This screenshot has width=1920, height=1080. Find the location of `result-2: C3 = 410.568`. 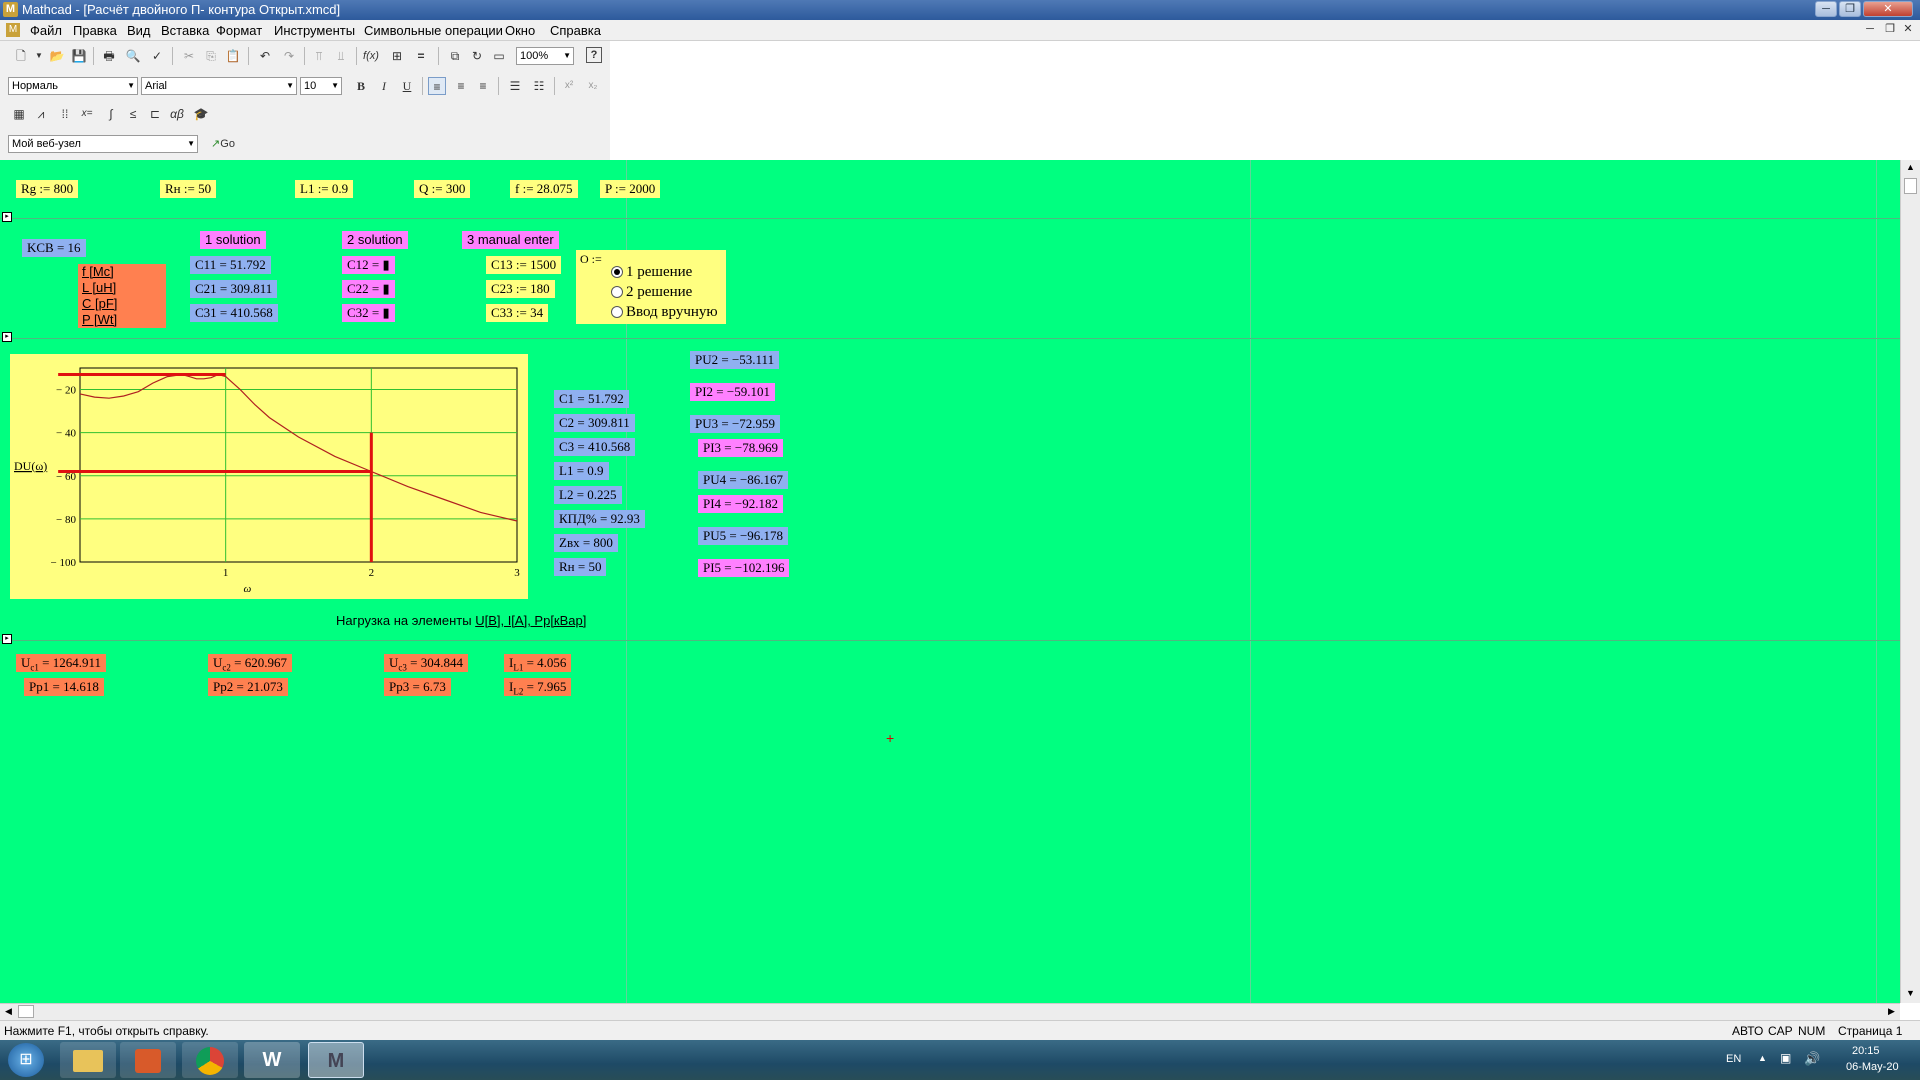

result-2: C3 = 410.568 is located at coordinates (595, 447).